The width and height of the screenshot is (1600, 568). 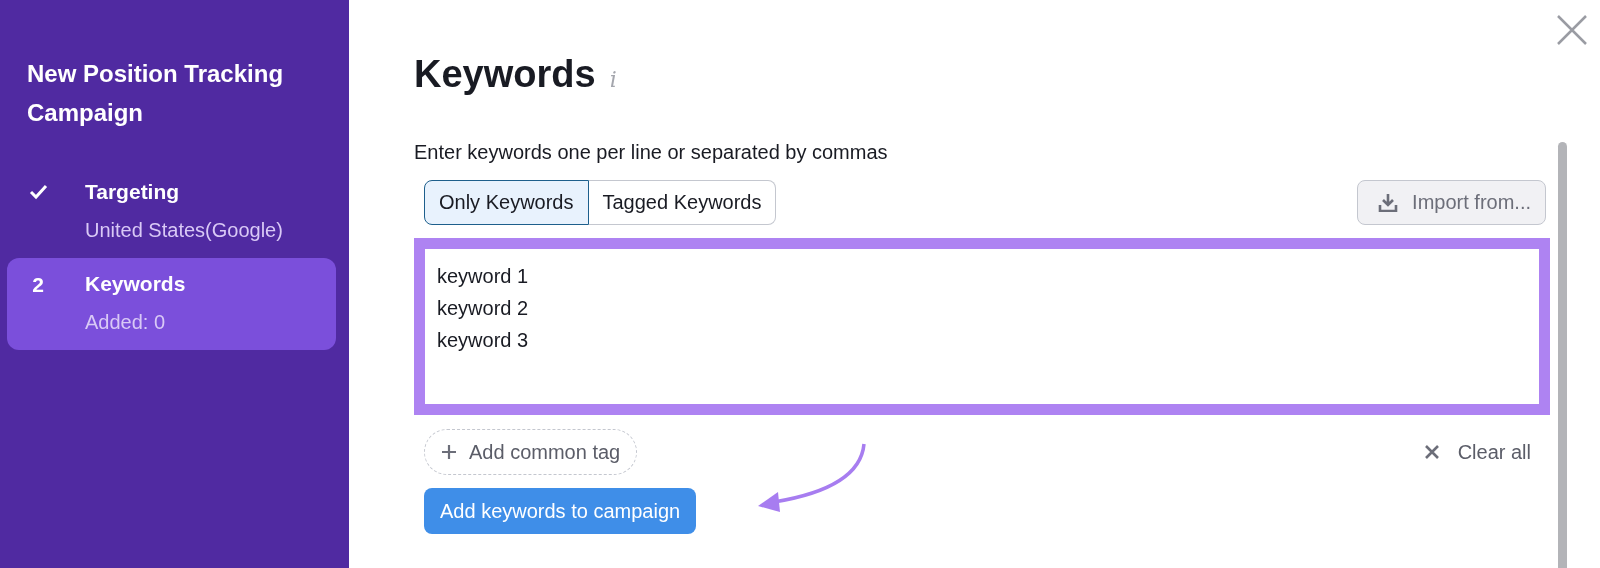 I want to click on step-label: Keywords, so click(x=135, y=284).